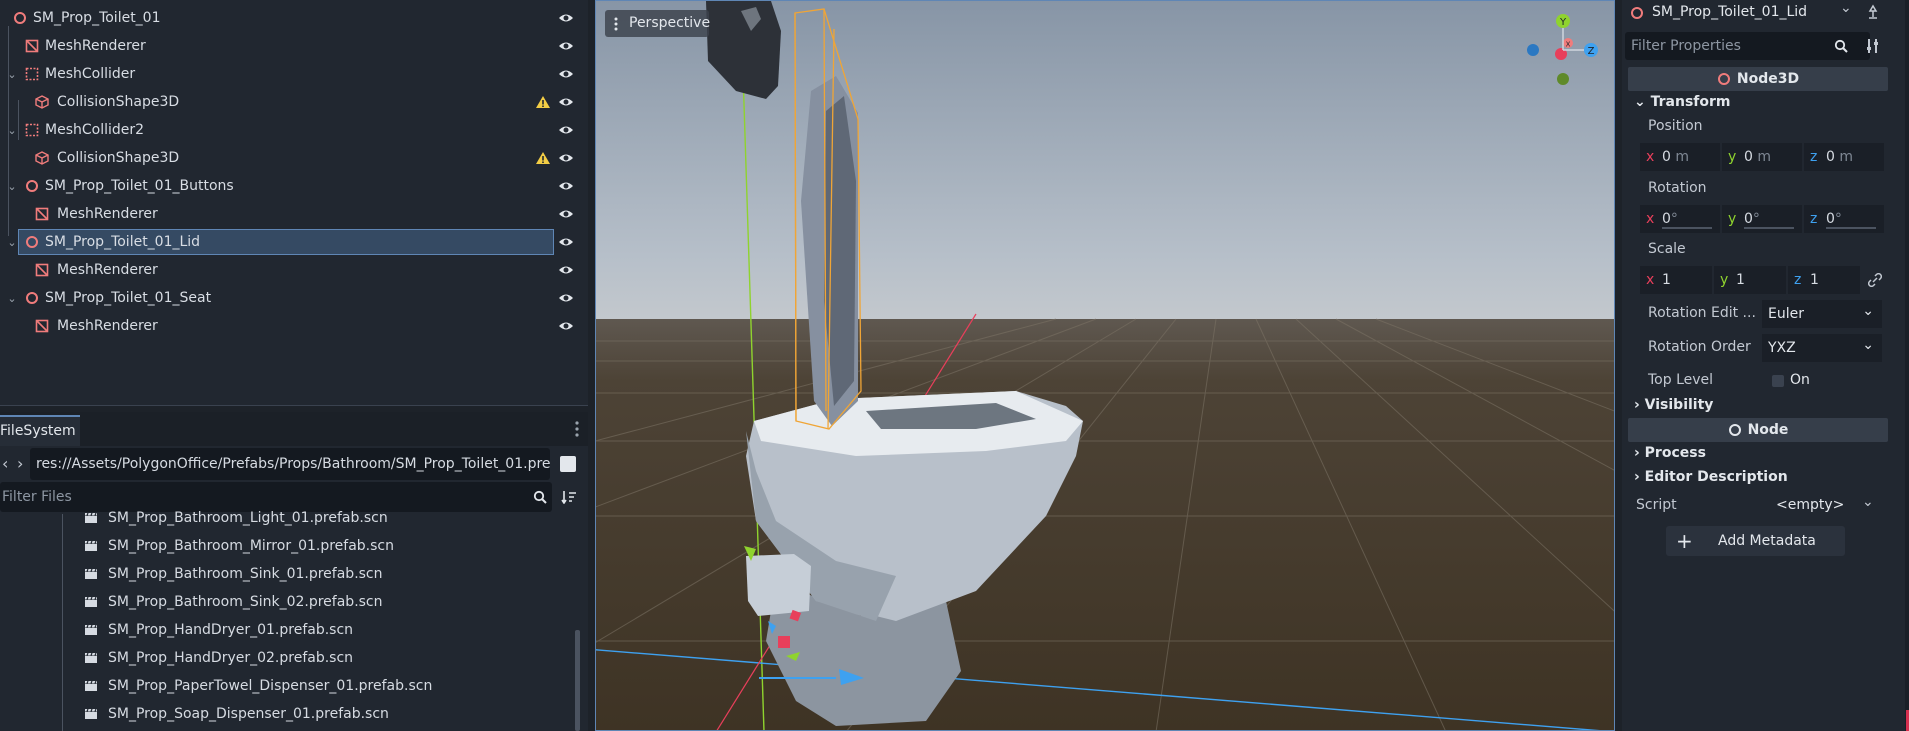 This screenshot has height=731, width=1909. I want to click on position-z-field: z0 m, so click(1844, 157).